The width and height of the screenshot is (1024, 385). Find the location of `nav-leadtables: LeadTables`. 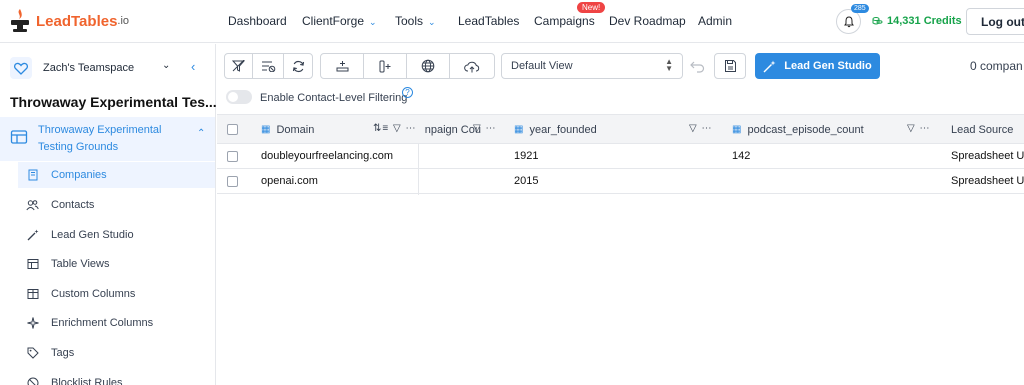

nav-leadtables: LeadTables is located at coordinates (488, 21).